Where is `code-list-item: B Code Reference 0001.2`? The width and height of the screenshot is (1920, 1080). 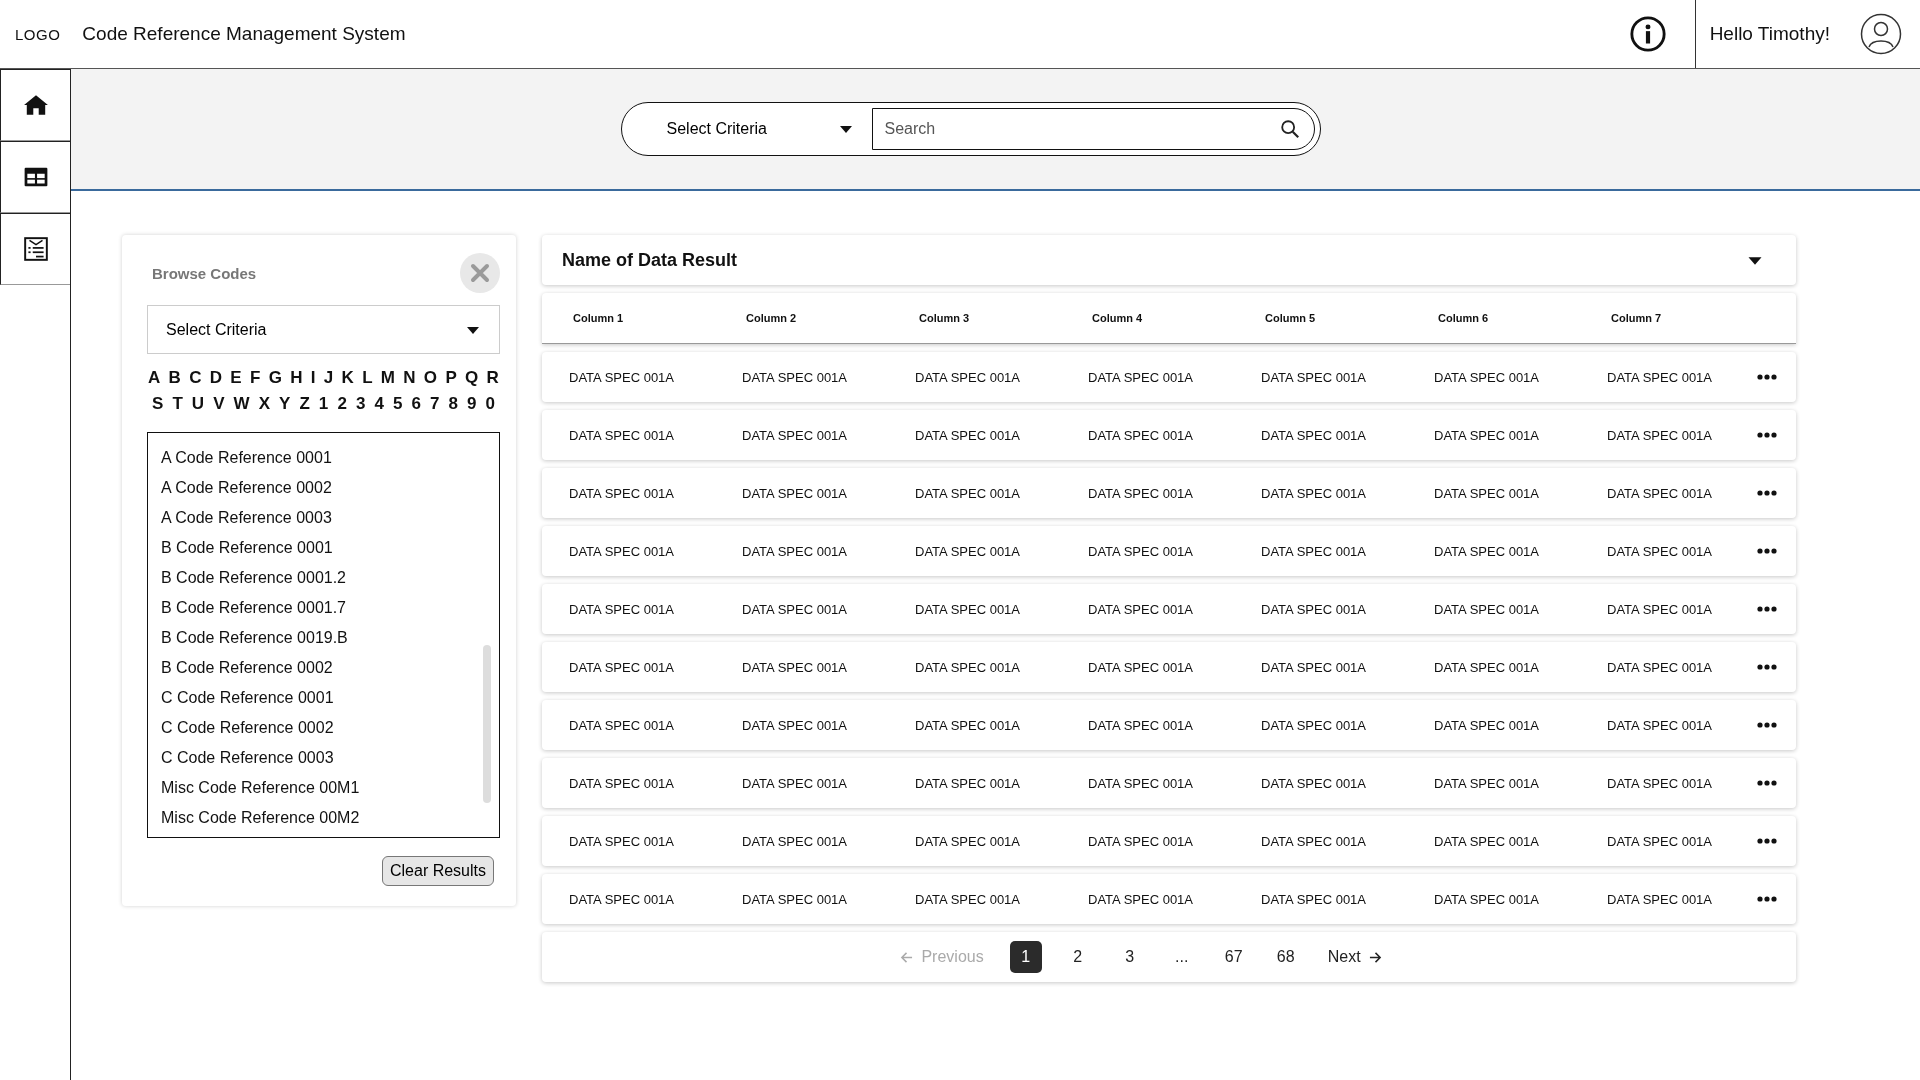 code-list-item: B Code Reference 0001.2 is located at coordinates (330, 582).